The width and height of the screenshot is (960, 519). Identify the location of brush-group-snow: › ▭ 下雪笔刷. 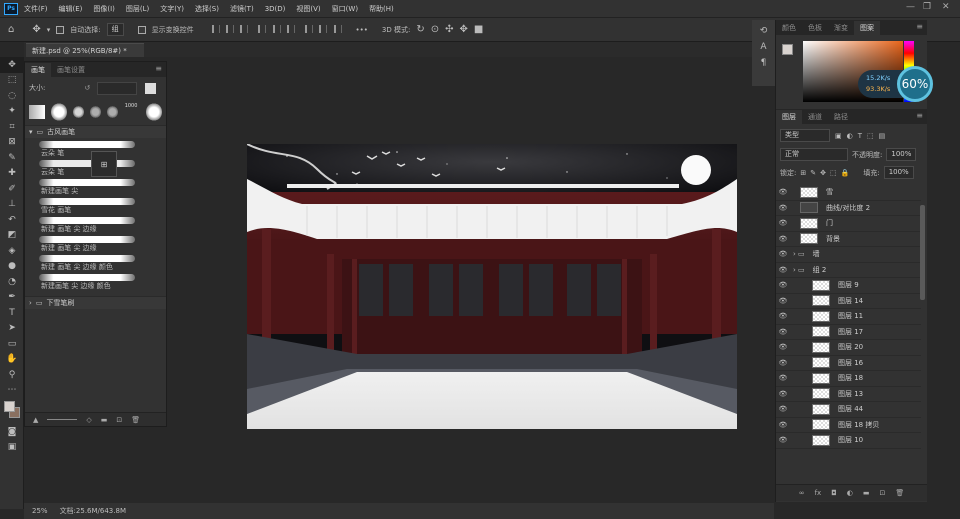
(95, 302).